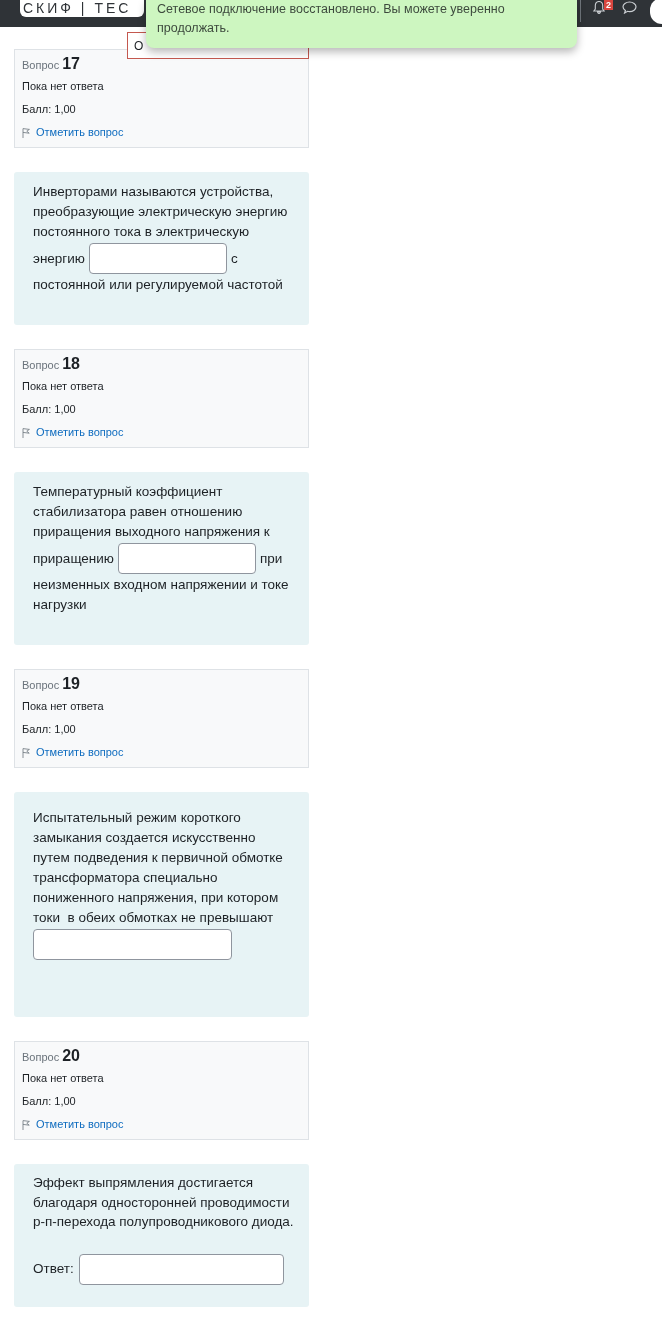  I want to click on question-text: постоянной или регулируемой частотой, so click(158, 285).